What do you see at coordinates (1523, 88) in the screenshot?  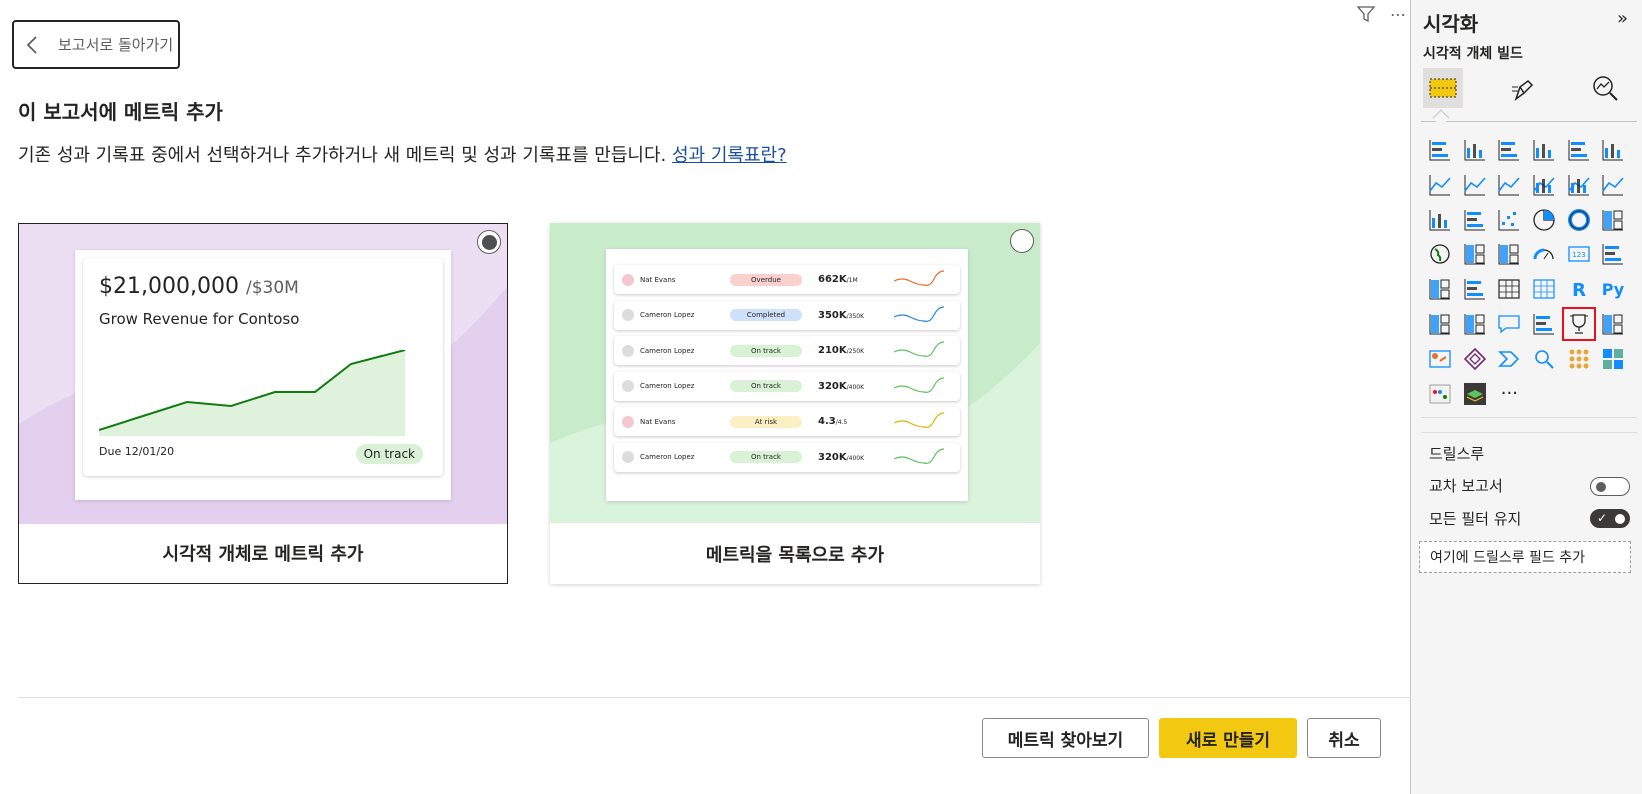 I see `format-visual-tab-icon` at bounding box center [1523, 88].